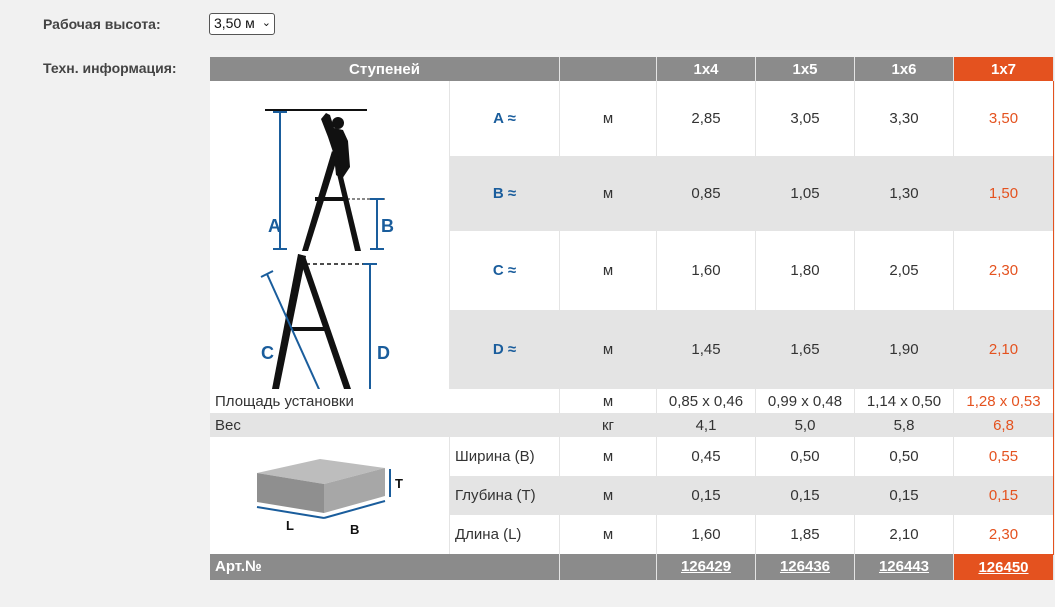 The height and width of the screenshot is (607, 1055). I want to click on dim-a-col-1: 2,85, so click(706, 118).